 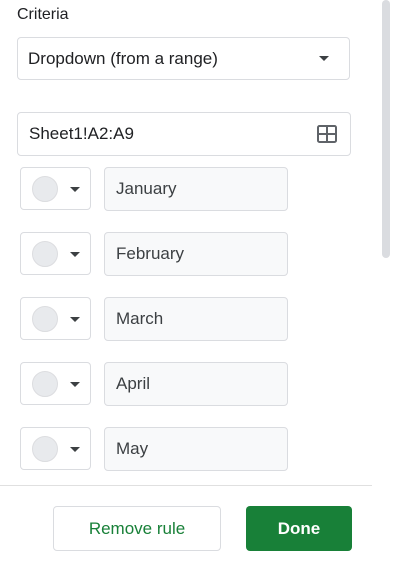 What do you see at coordinates (196, 319) in the screenshot?
I see `item-value-input: March` at bounding box center [196, 319].